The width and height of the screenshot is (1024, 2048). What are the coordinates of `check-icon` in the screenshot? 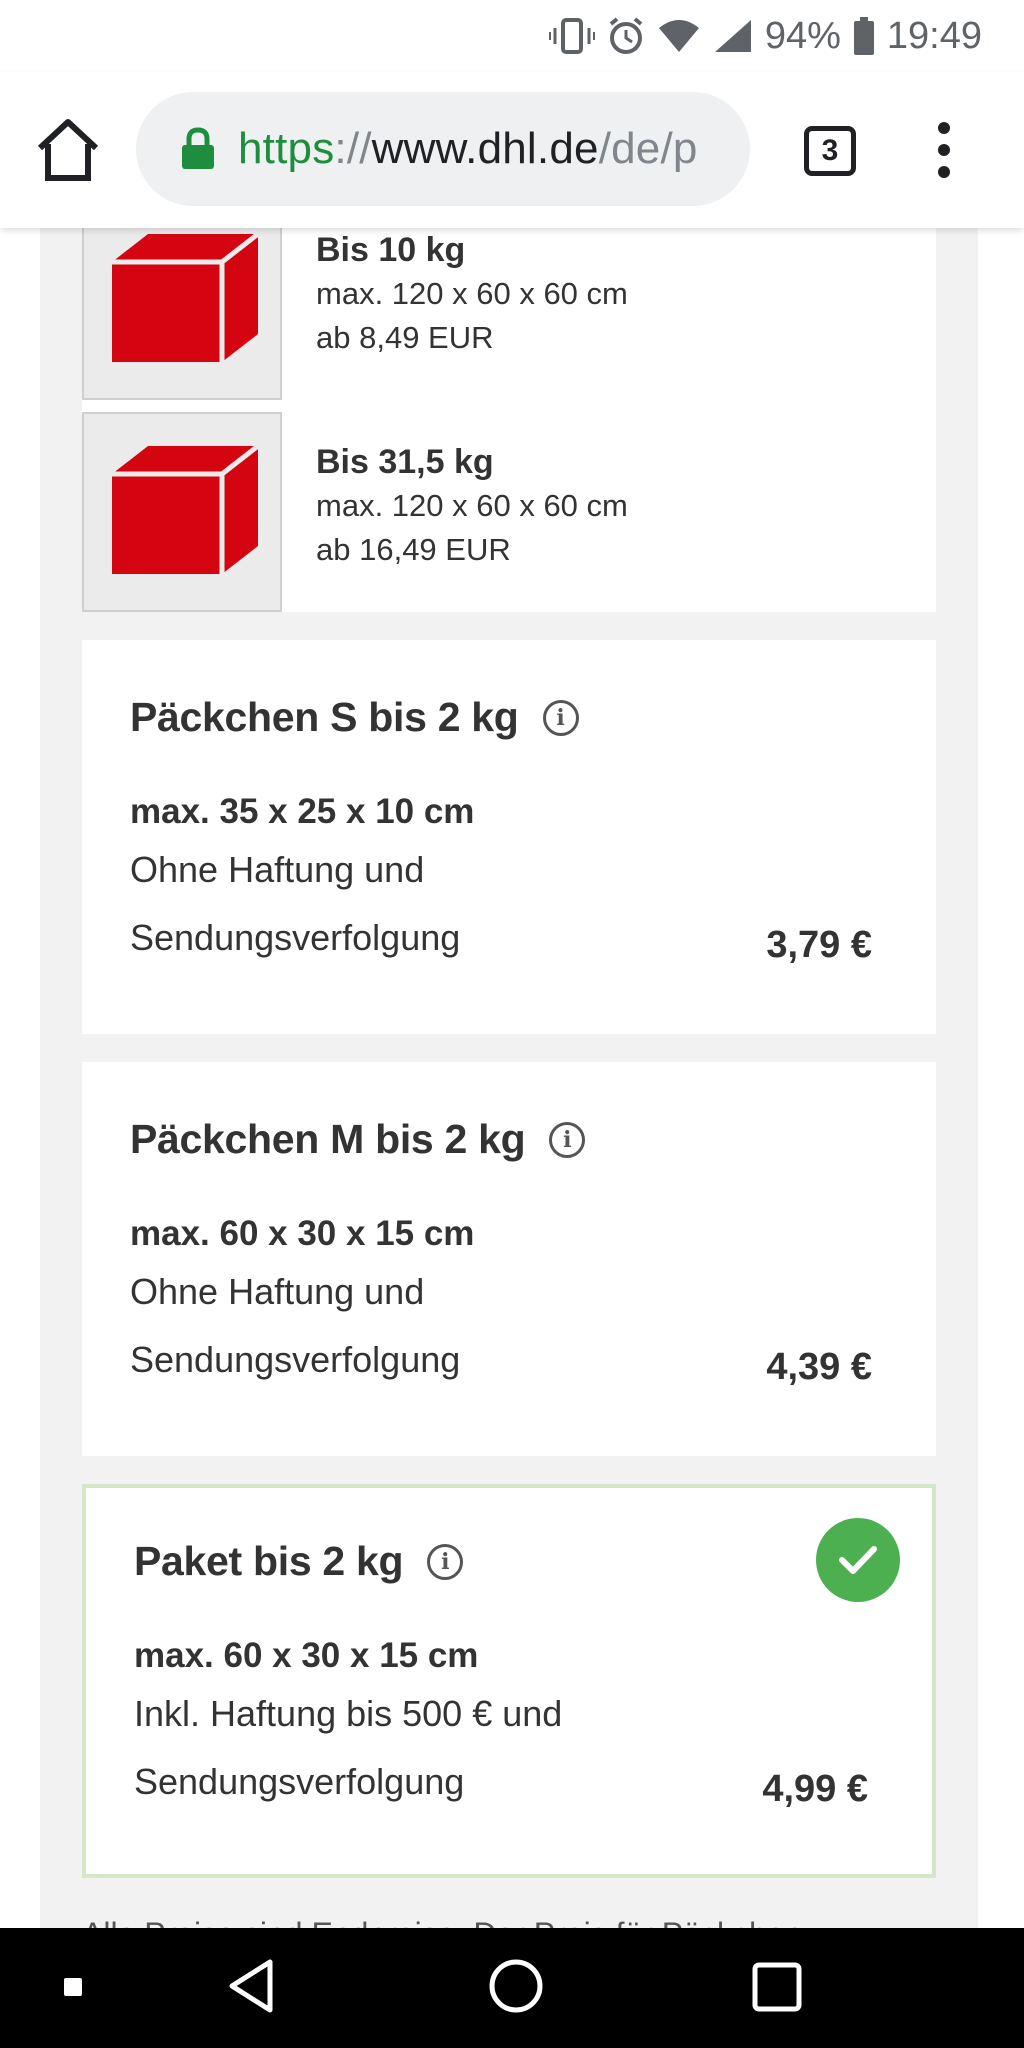 It's located at (858, 1560).